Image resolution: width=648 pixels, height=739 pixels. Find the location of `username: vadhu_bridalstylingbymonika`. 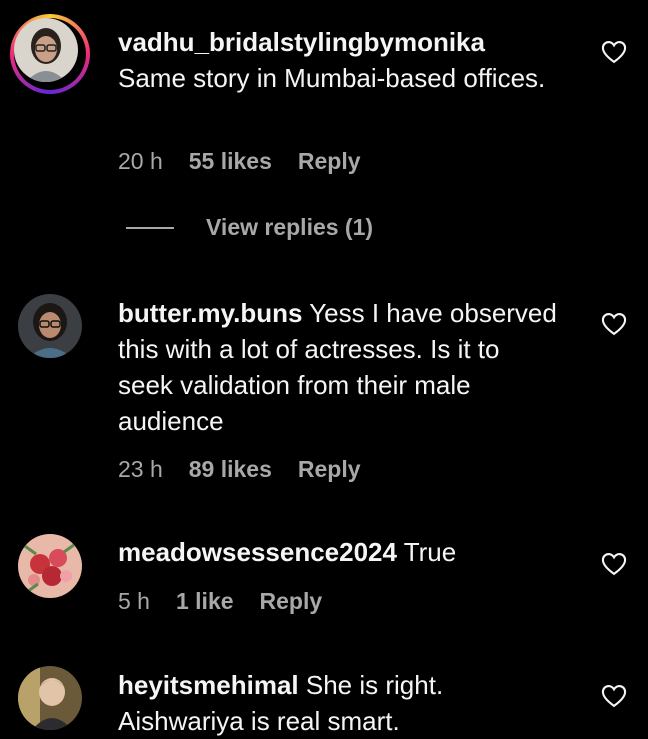

username: vadhu_bridalstylingbymonika is located at coordinates (301, 42).